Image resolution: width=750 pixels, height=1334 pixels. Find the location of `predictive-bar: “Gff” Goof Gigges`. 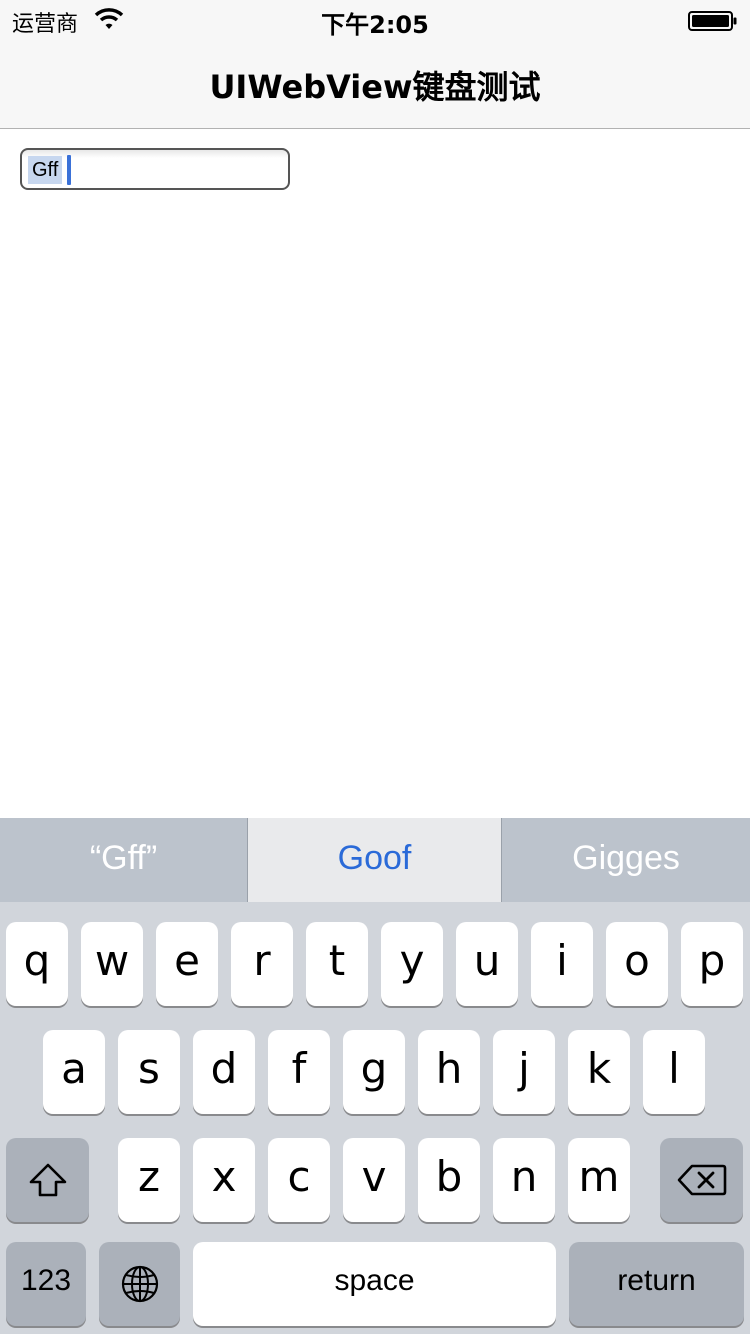

predictive-bar: “Gff” Goof Gigges is located at coordinates (375, 860).